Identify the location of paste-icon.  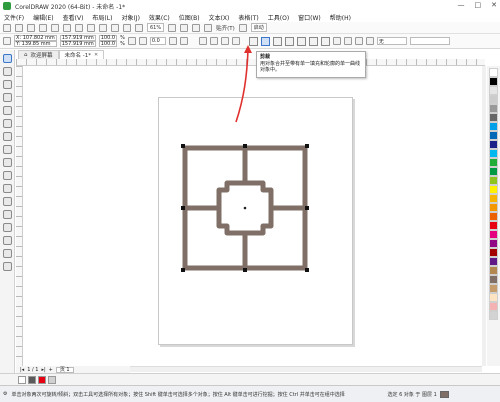
(79, 27).